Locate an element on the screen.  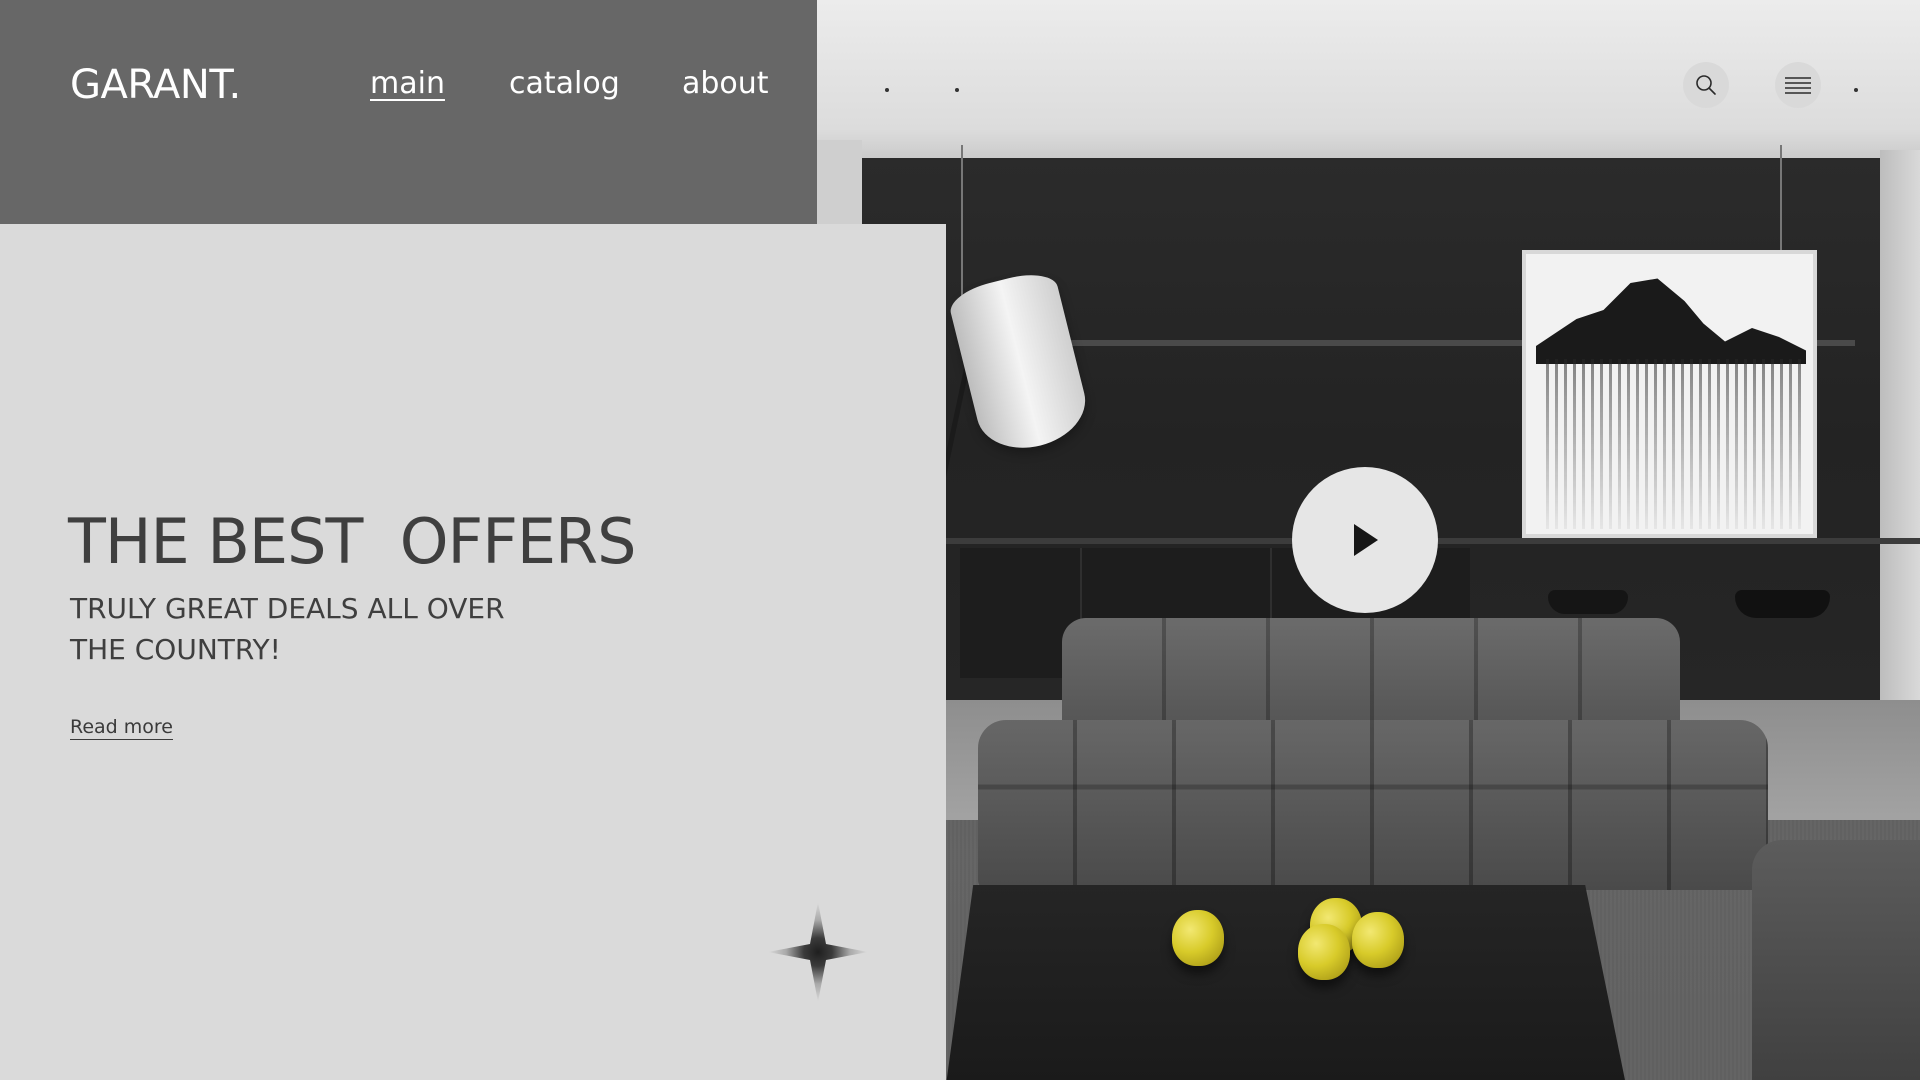
photo-side-wall-right is located at coordinates (1900, 440).